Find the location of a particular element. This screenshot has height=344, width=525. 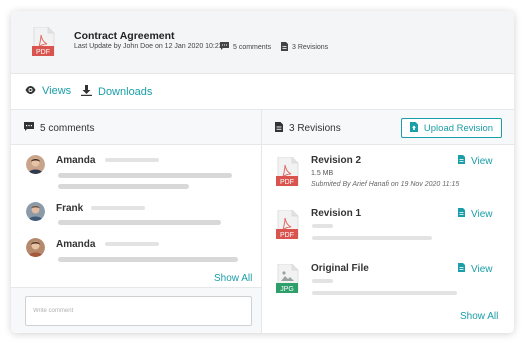

revisions-count: 3 Revisions is located at coordinates (310, 47).